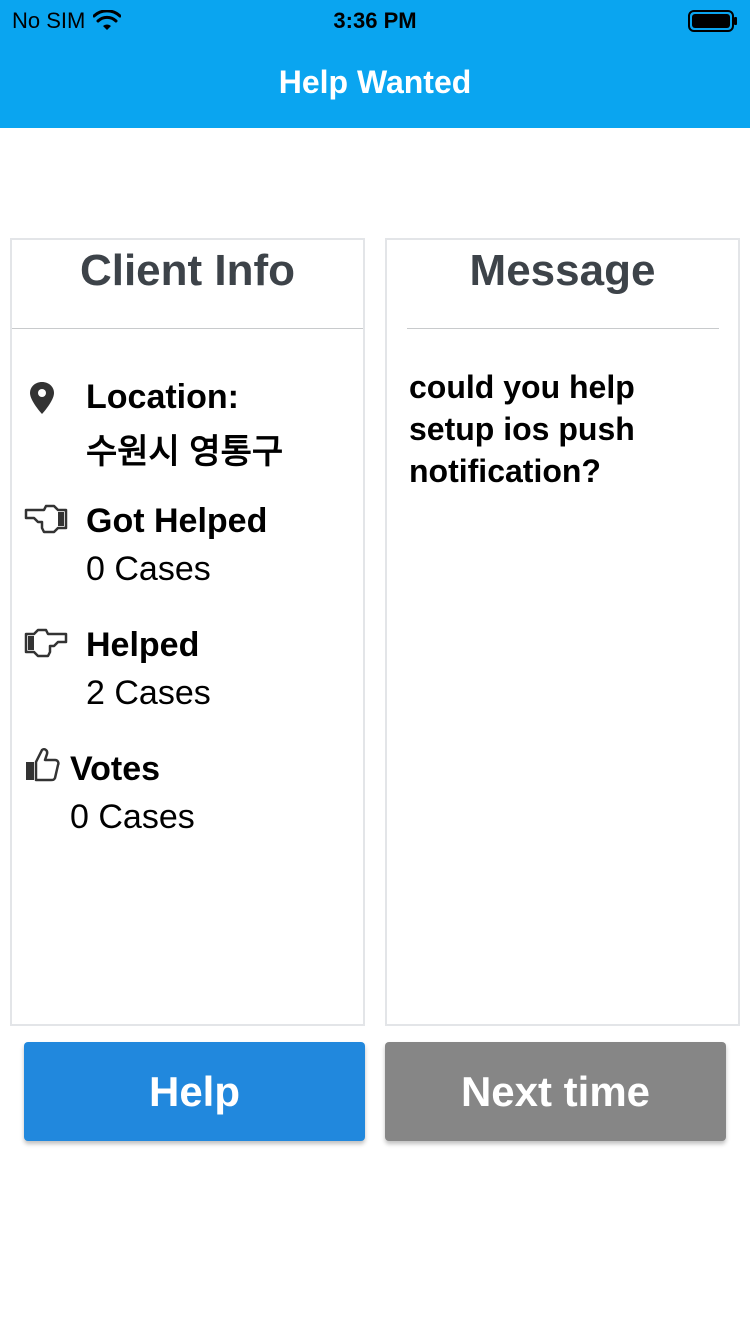  I want to click on votes-label: Votes, so click(115, 769).